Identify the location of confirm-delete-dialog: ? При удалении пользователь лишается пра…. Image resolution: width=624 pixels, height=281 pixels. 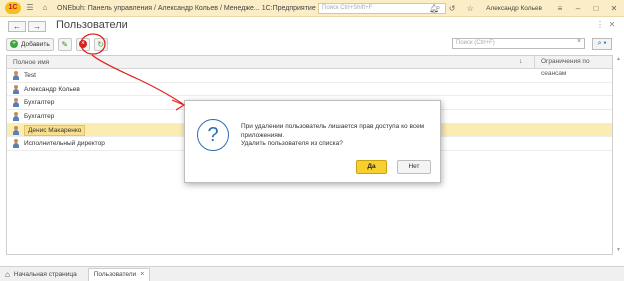
(312, 141).